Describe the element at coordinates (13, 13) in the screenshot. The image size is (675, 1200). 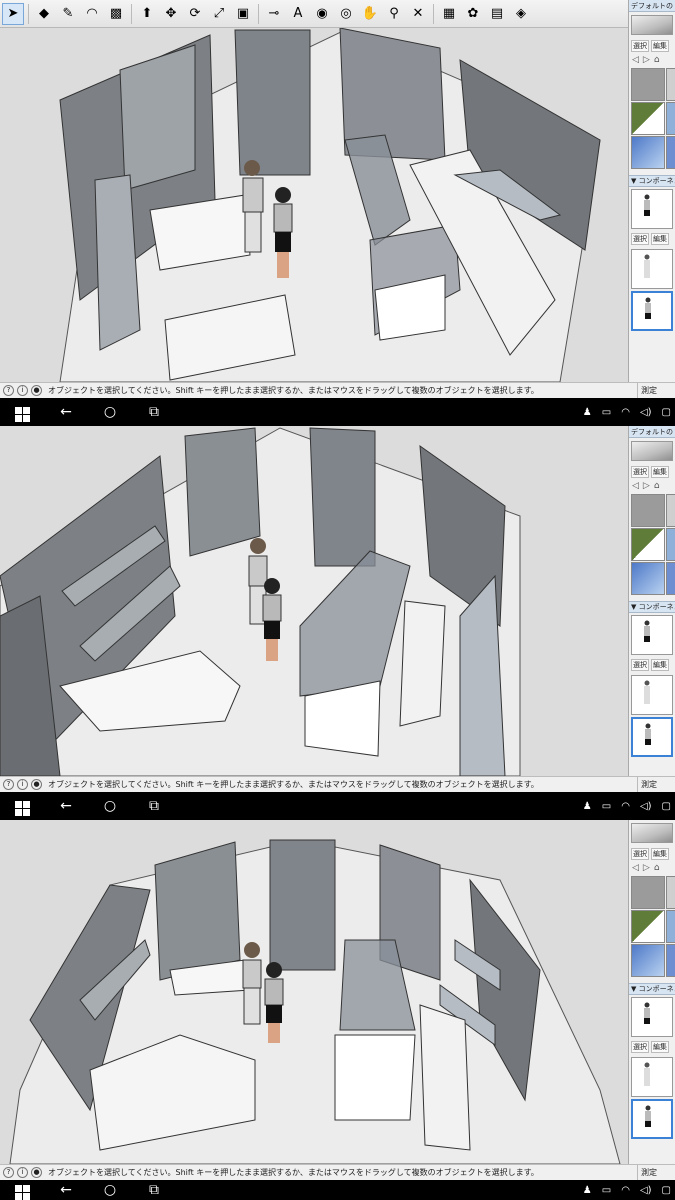
I see `select-tool: ➤` at that location.